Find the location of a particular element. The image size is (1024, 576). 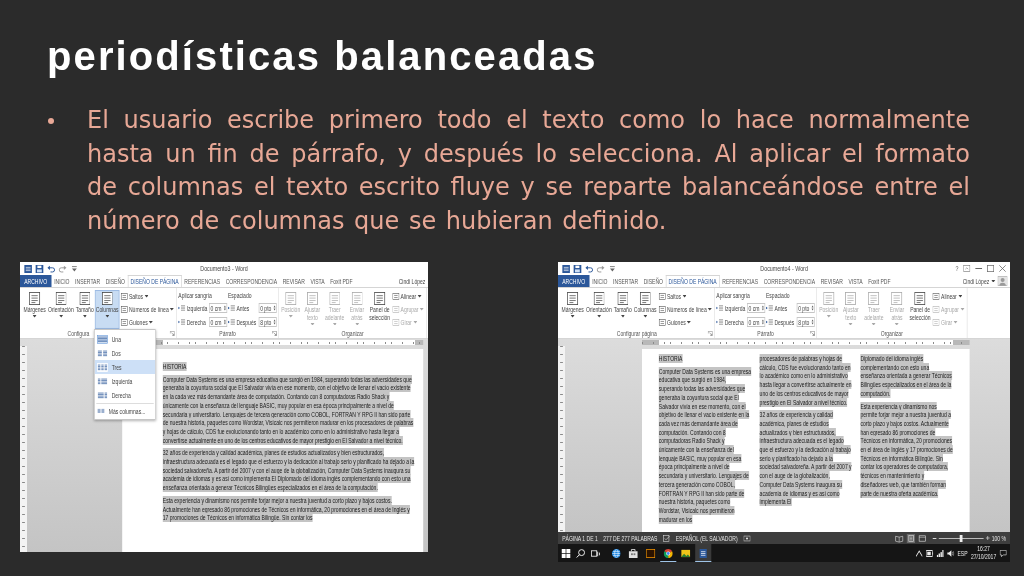

shopping-bag-icon is located at coordinates (633, 553).